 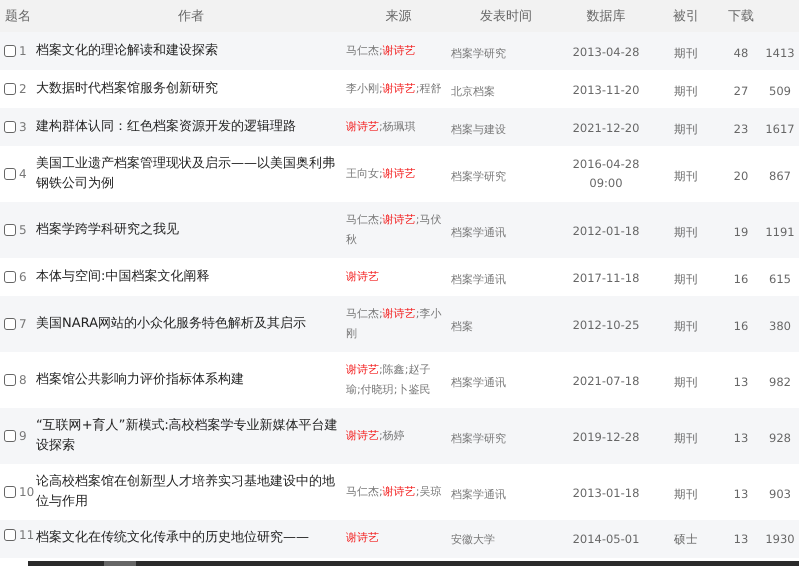 What do you see at coordinates (506, 16) in the screenshot?
I see `column-header: 发表时间` at bounding box center [506, 16].